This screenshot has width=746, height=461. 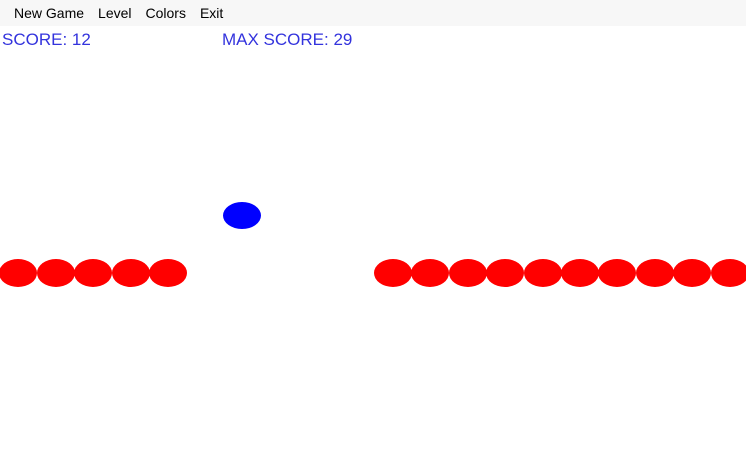 I want to click on player-ball, so click(x=242, y=215).